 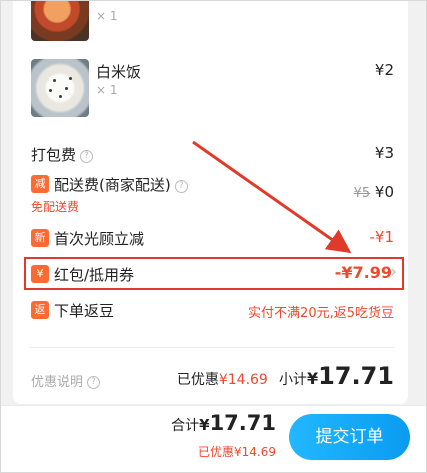 I want to click on first-order-value: -¥1, so click(x=382, y=237).